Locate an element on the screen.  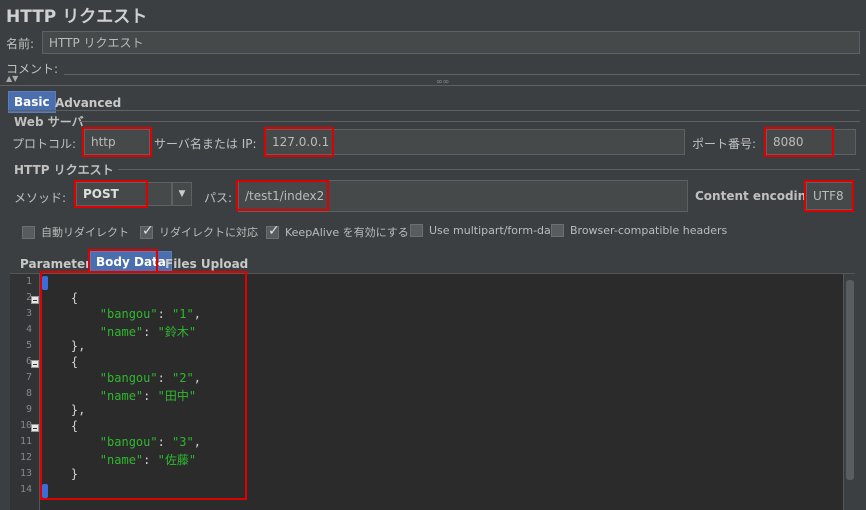
port-input: 8080 is located at coordinates (811, 142).